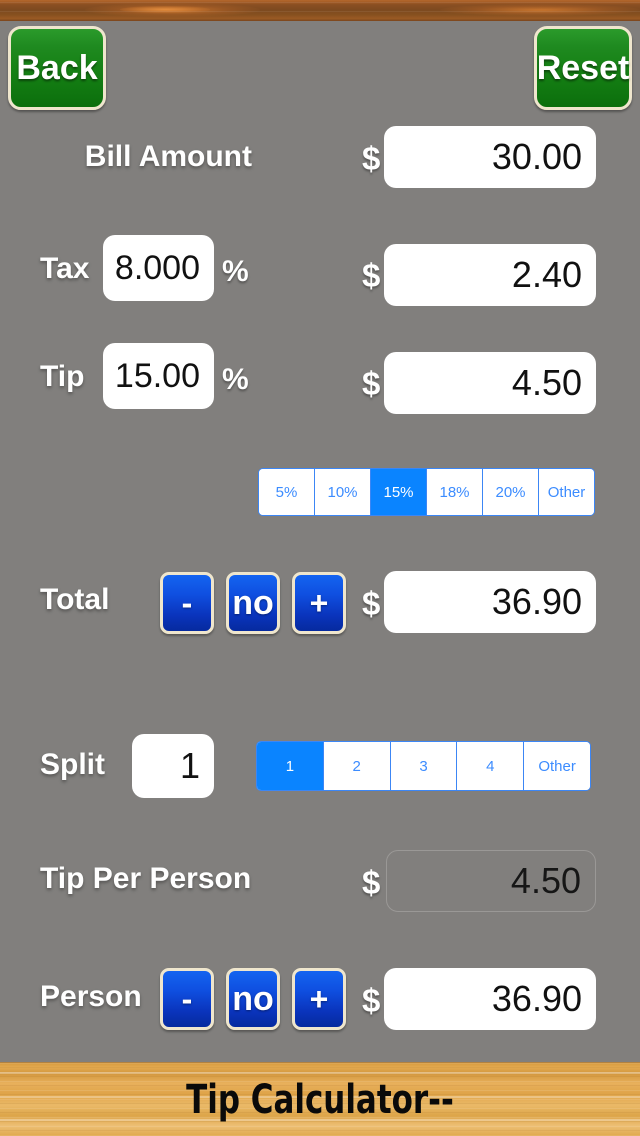 This screenshot has width=640, height=1136. Describe the element at coordinates (491, 881) in the screenshot. I see `tip-per-person-value: 4.50` at that location.